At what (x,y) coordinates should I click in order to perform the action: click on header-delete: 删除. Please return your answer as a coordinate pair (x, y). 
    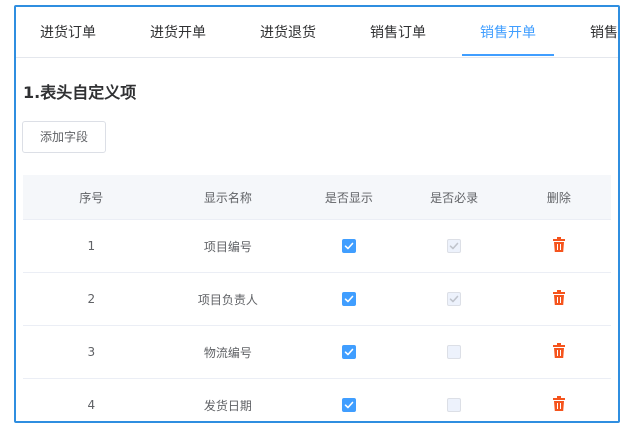
    Looking at the image, I should click on (558, 197).